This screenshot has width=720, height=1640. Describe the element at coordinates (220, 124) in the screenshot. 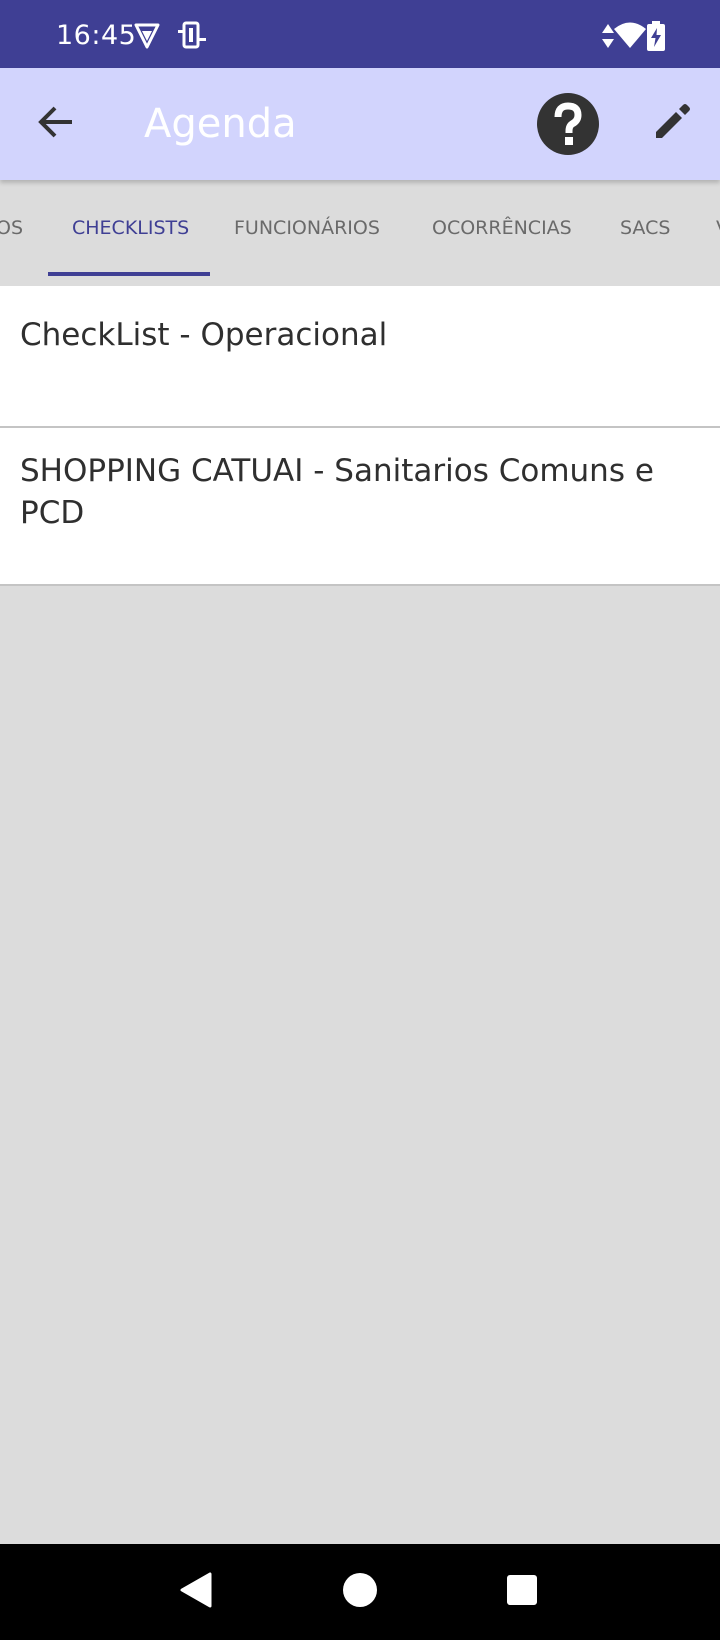

I see `page-title: Agenda` at that location.